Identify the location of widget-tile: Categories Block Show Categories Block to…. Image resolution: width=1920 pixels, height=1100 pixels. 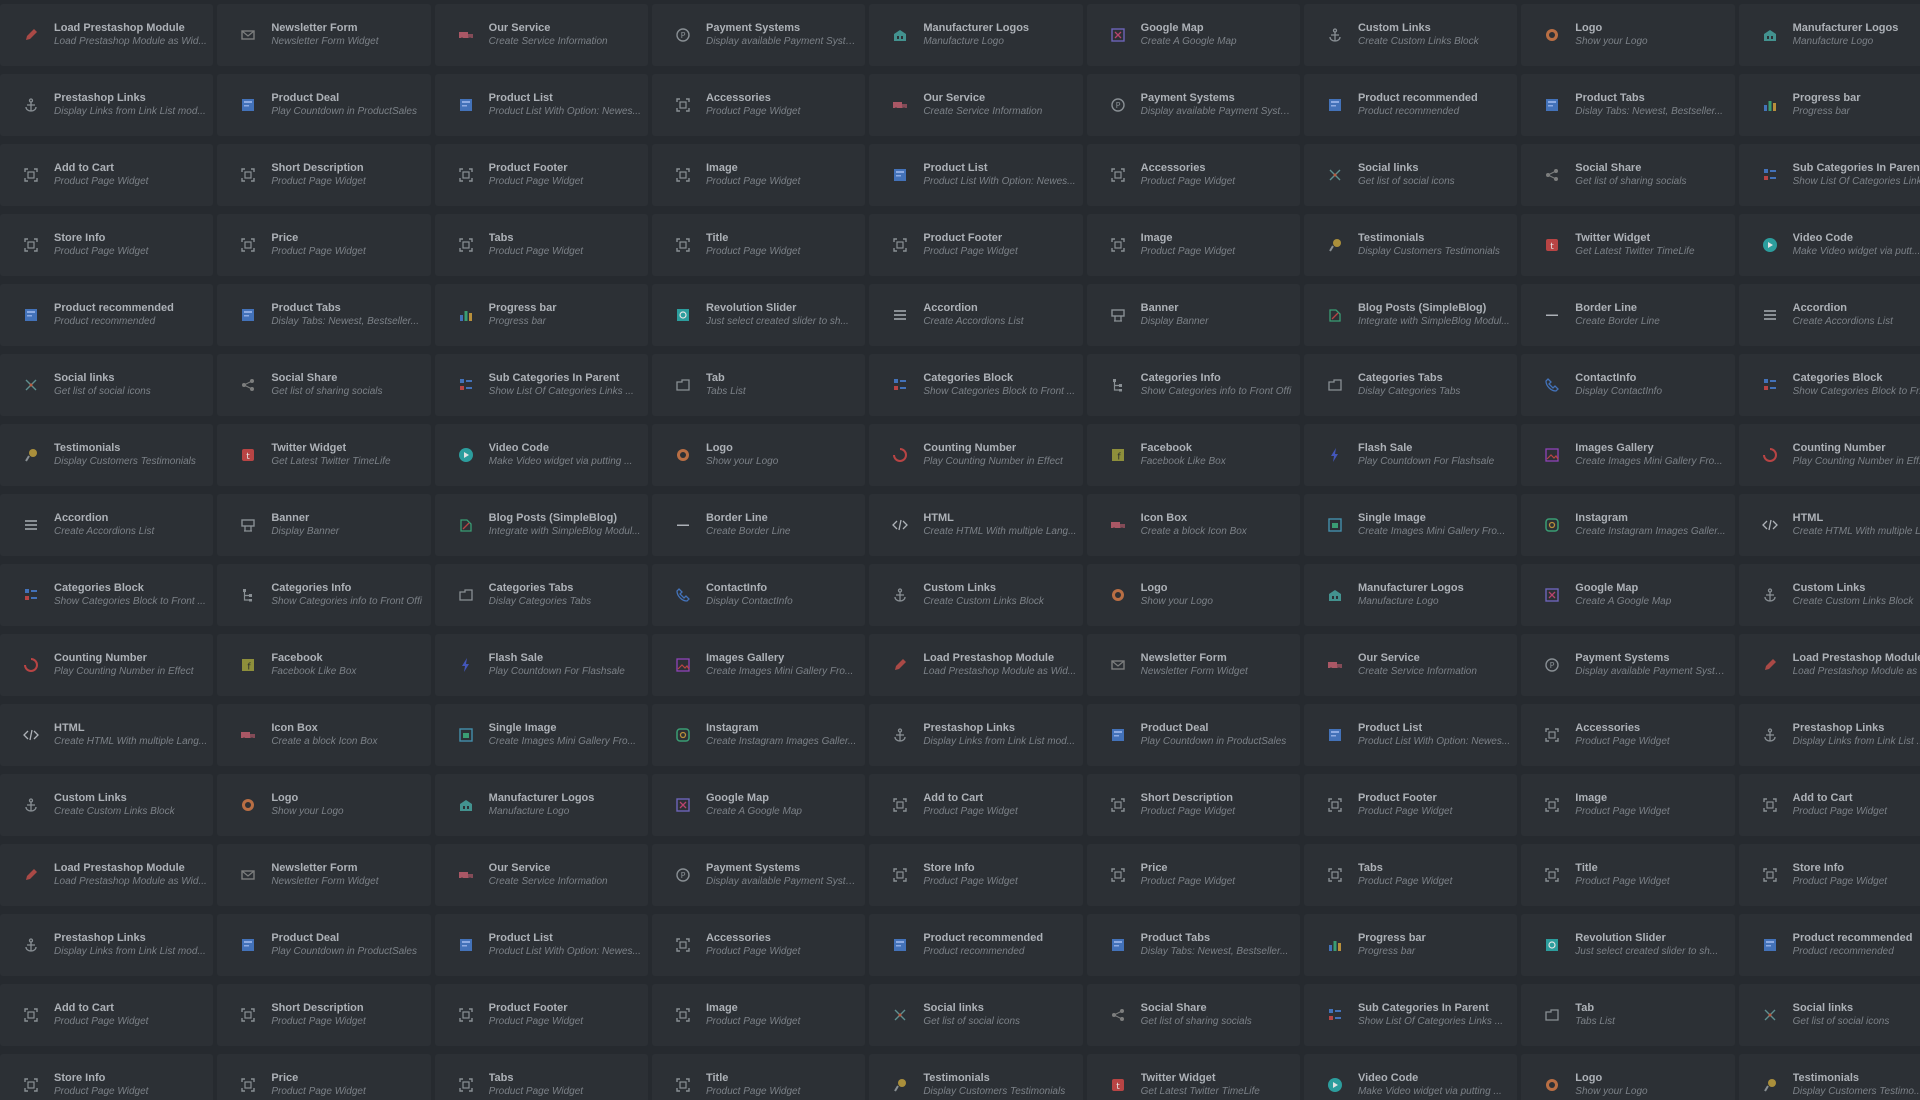
(1829, 385).